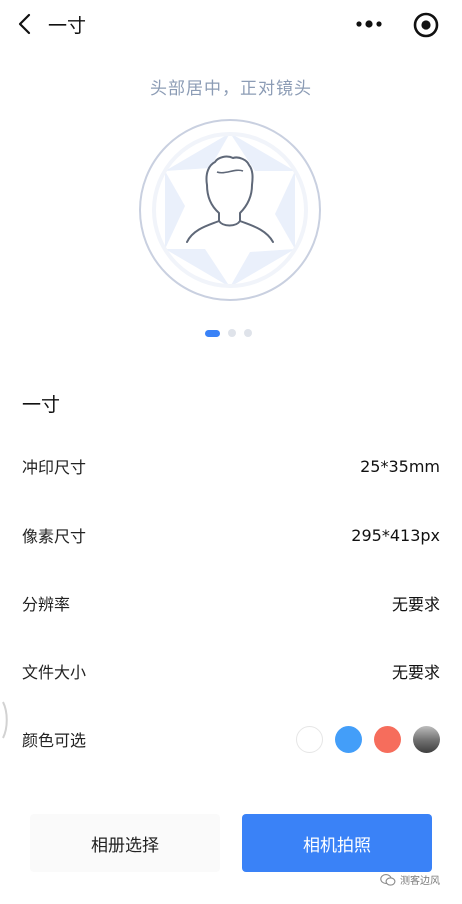 This screenshot has width=462, height=904. What do you see at coordinates (54, 740) in the screenshot?
I see `colors-label: 颜色可选` at bounding box center [54, 740].